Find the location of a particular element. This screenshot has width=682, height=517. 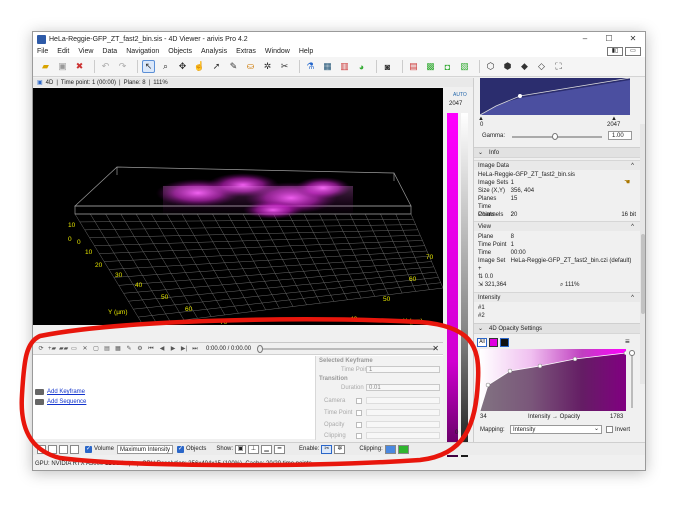

gamma-slider is located at coordinates (557, 136).